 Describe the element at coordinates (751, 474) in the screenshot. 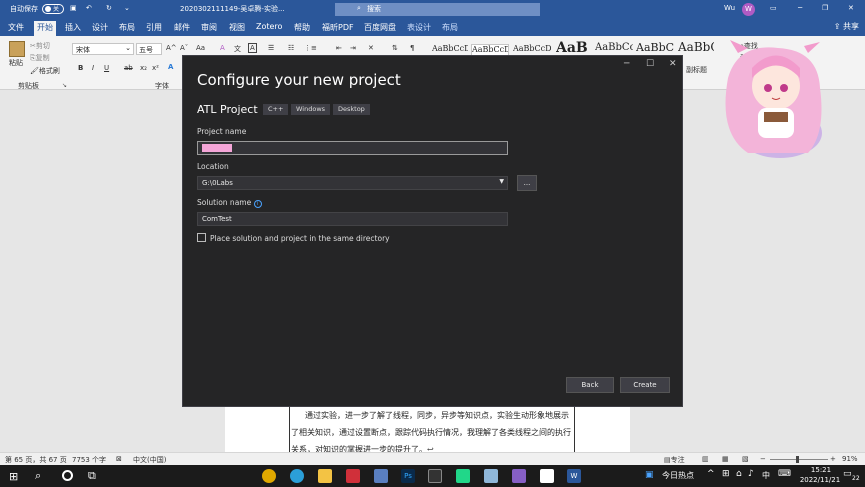

I see `volume-icon: ♪` at that location.